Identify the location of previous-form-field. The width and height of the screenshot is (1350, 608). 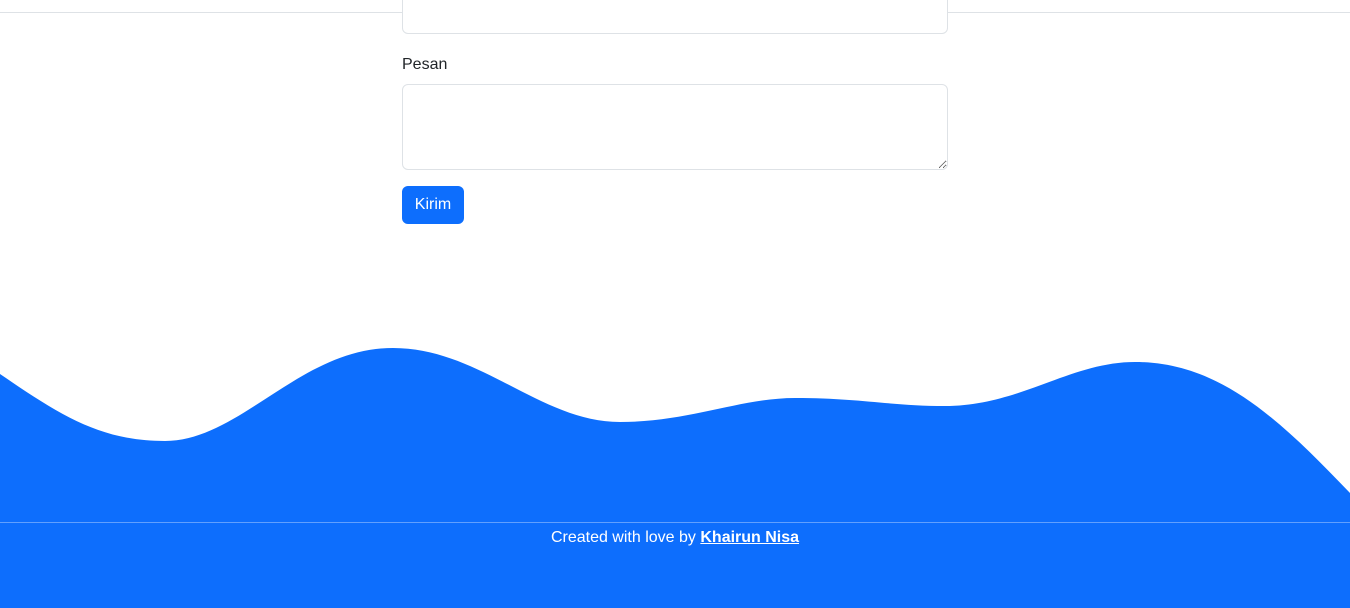
(675, 17).